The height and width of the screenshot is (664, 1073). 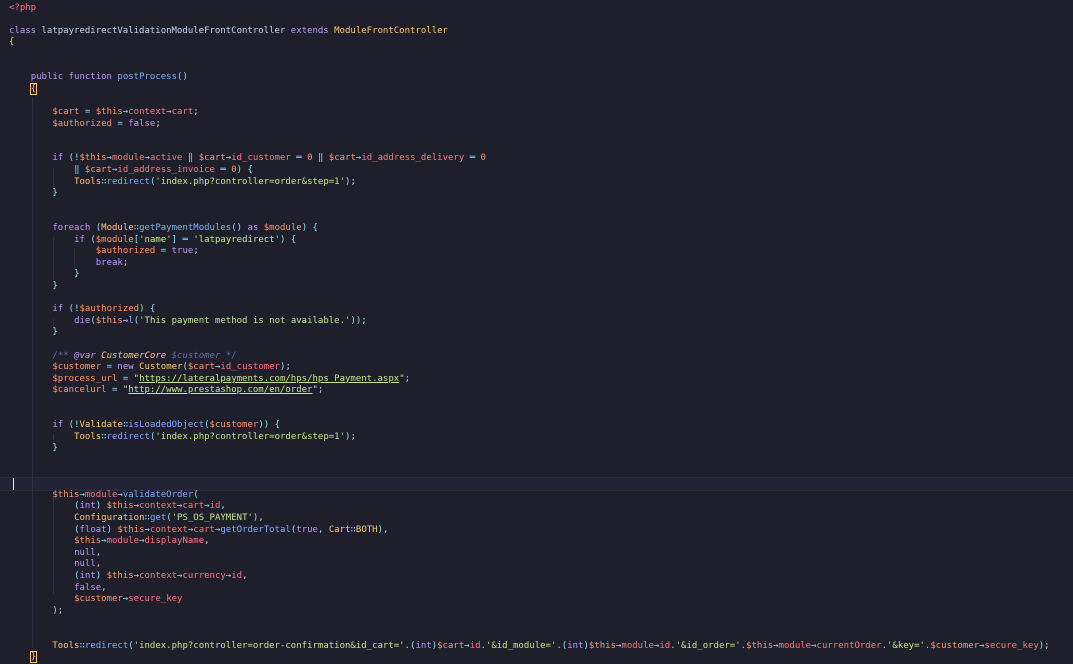 What do you see at coordinates (128, 577) in the screenshot?
I see `code-line: (int) $this→context→currency→id,` at bounding box center [128, 577].